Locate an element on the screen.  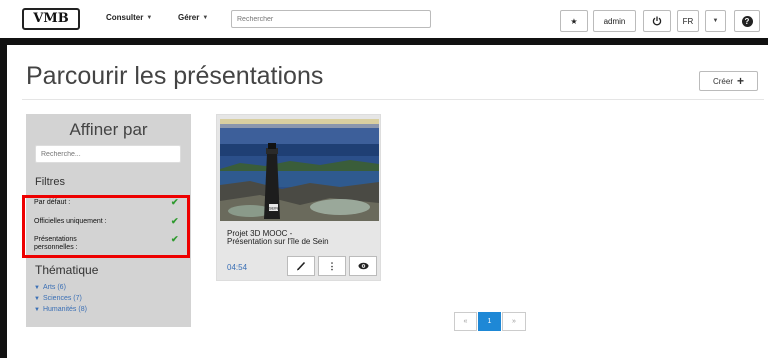
user-name: admin is located at coordinates (614, 21).